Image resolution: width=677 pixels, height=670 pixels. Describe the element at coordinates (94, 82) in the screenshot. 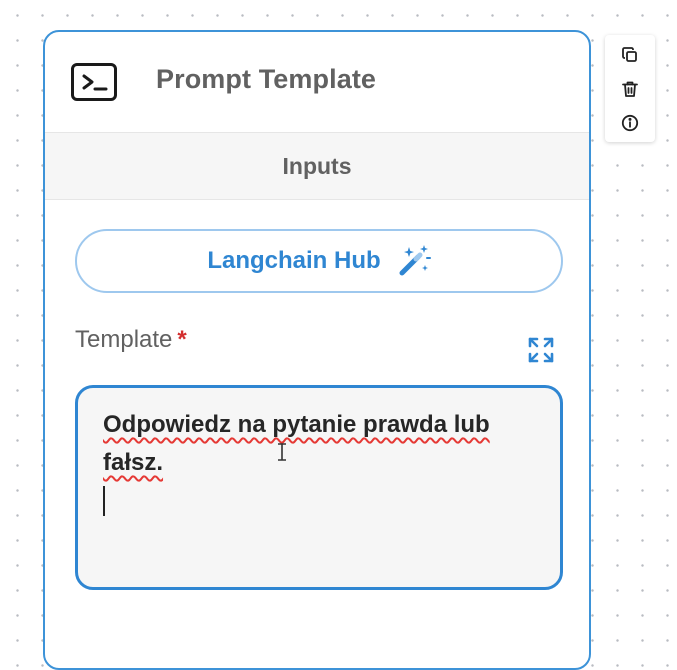

I see `terminal-icon` at that location.